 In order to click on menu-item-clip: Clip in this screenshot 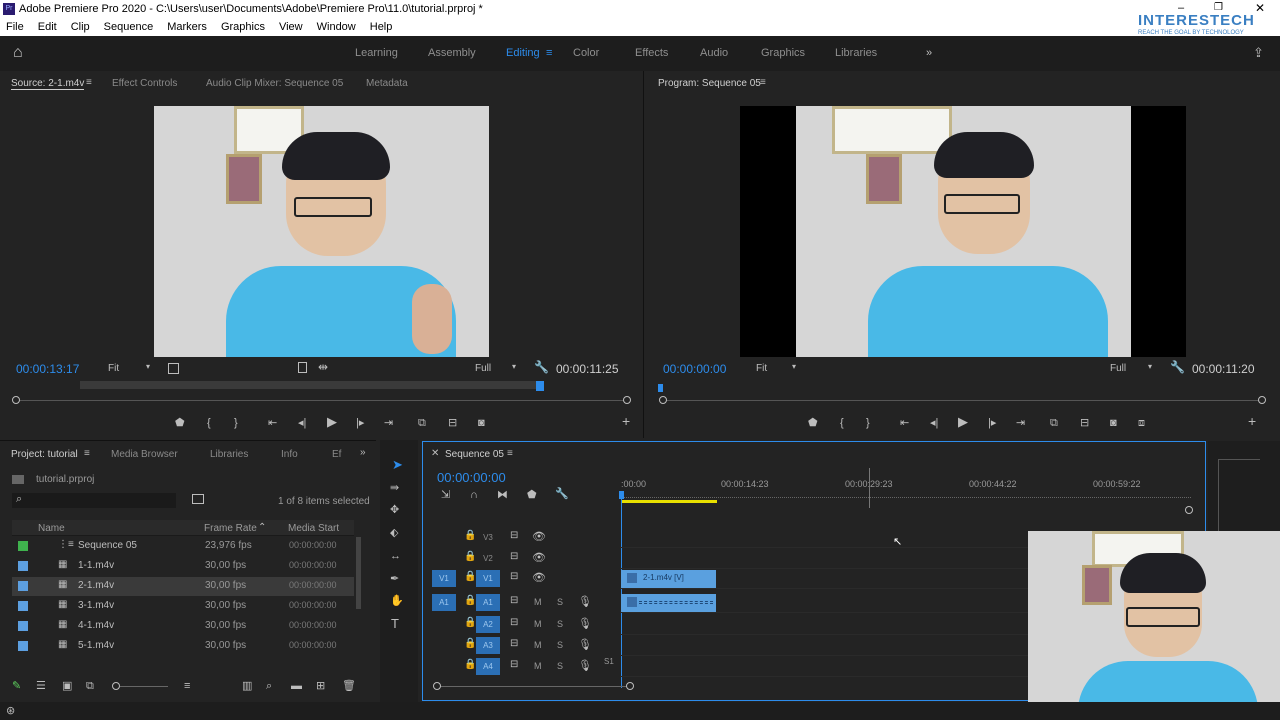, I will do `click(80, 27)`.